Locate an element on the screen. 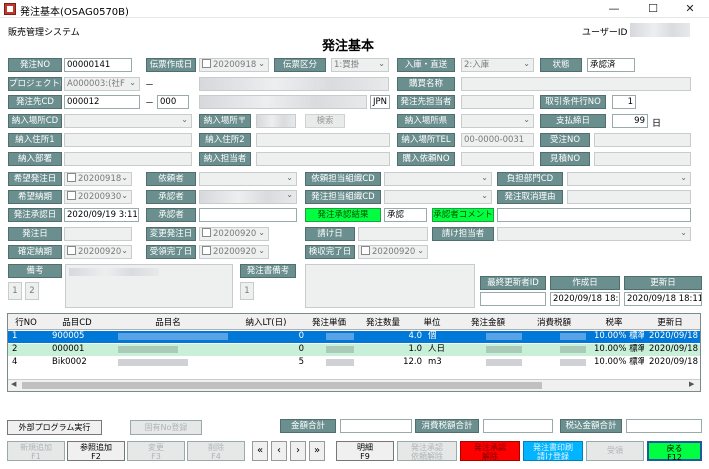  close-button: ✕ is located at coordinates (690, 9).